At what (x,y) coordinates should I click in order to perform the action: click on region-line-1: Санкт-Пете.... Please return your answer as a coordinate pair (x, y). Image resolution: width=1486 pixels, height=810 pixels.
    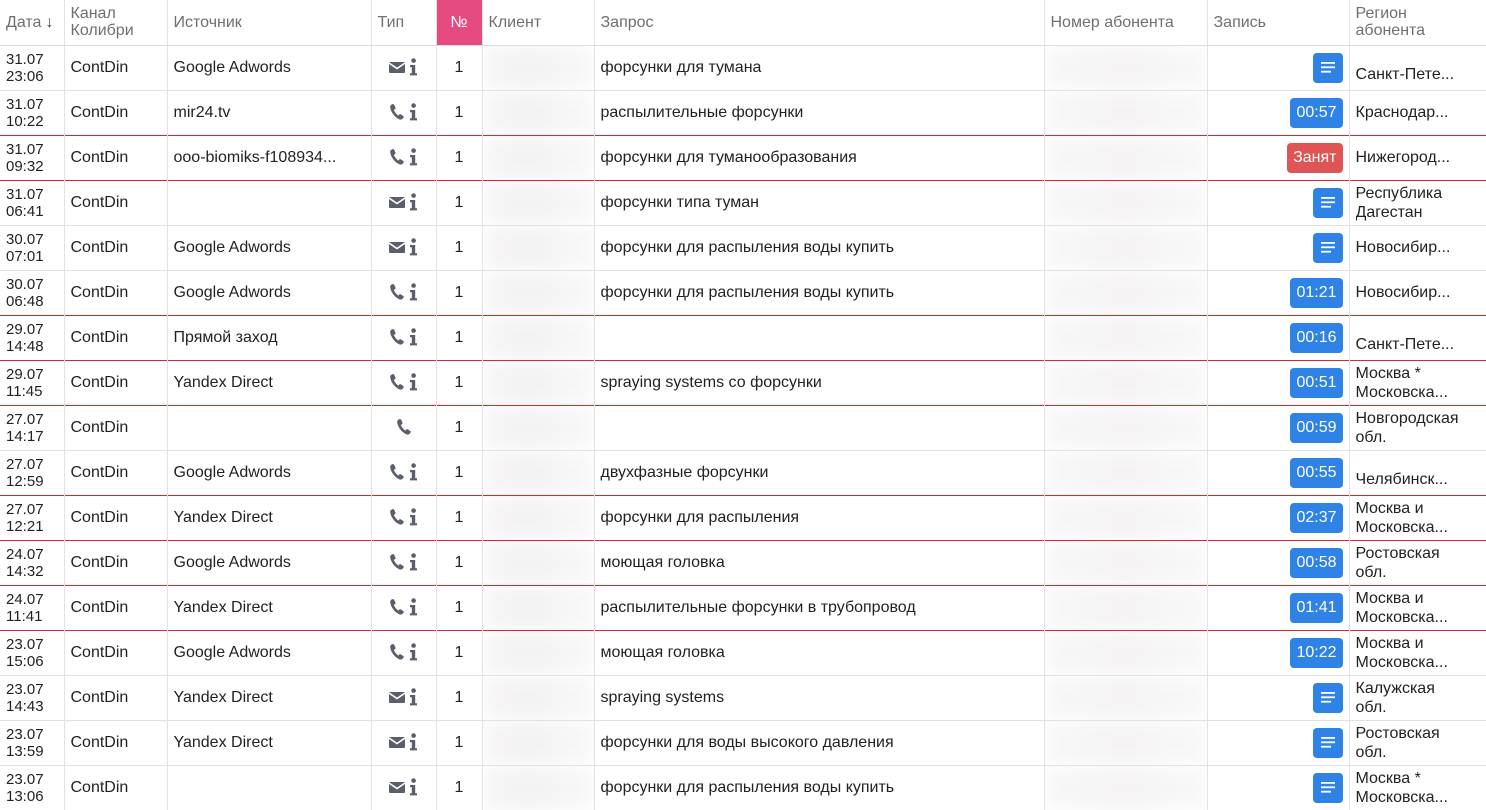
    Looking at the image, I should click on (1405, 74).